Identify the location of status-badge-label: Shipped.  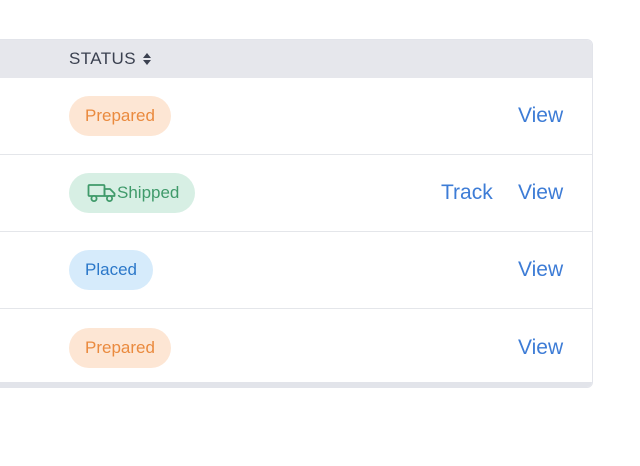
(148, 192).